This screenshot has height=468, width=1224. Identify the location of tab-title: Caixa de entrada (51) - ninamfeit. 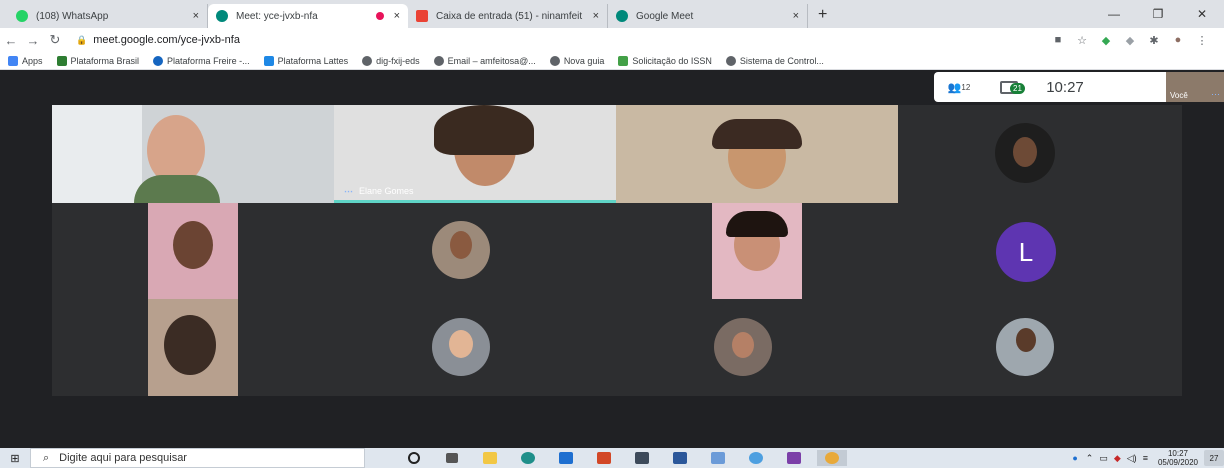
(509, 16).